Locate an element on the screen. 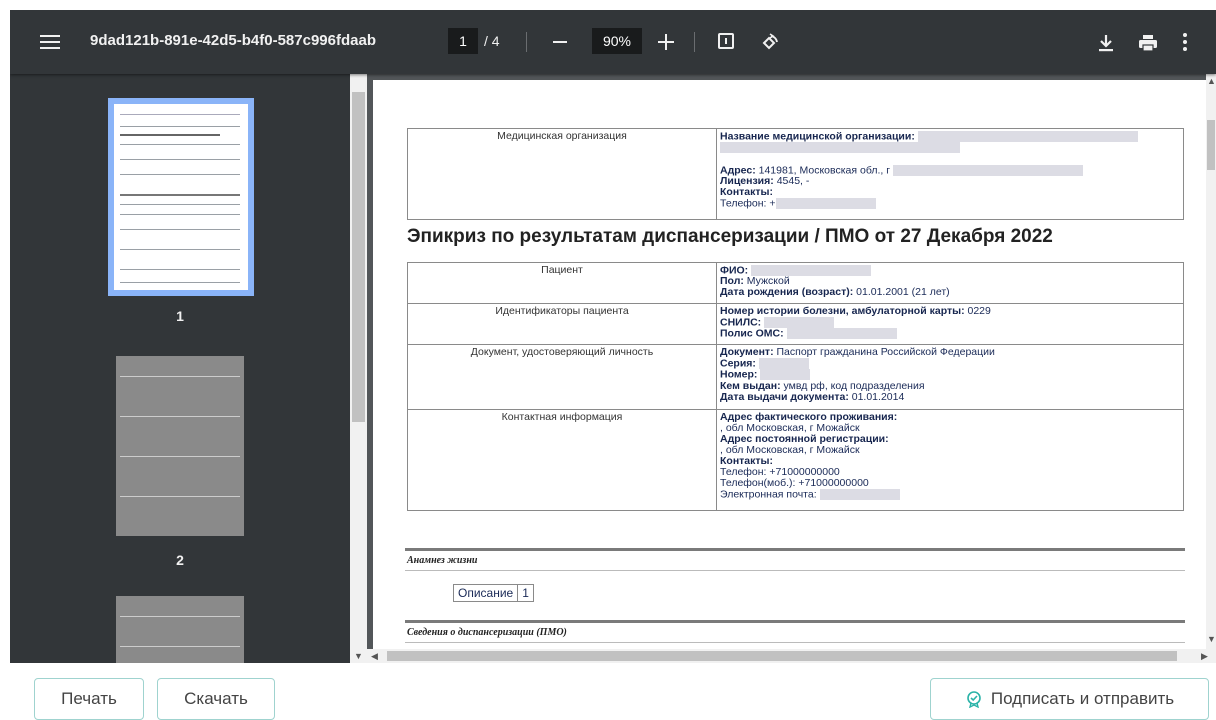 This screenshot has height=720, width=1216. scroll-left-icon: ◀ is located at coordinates (374, 656).